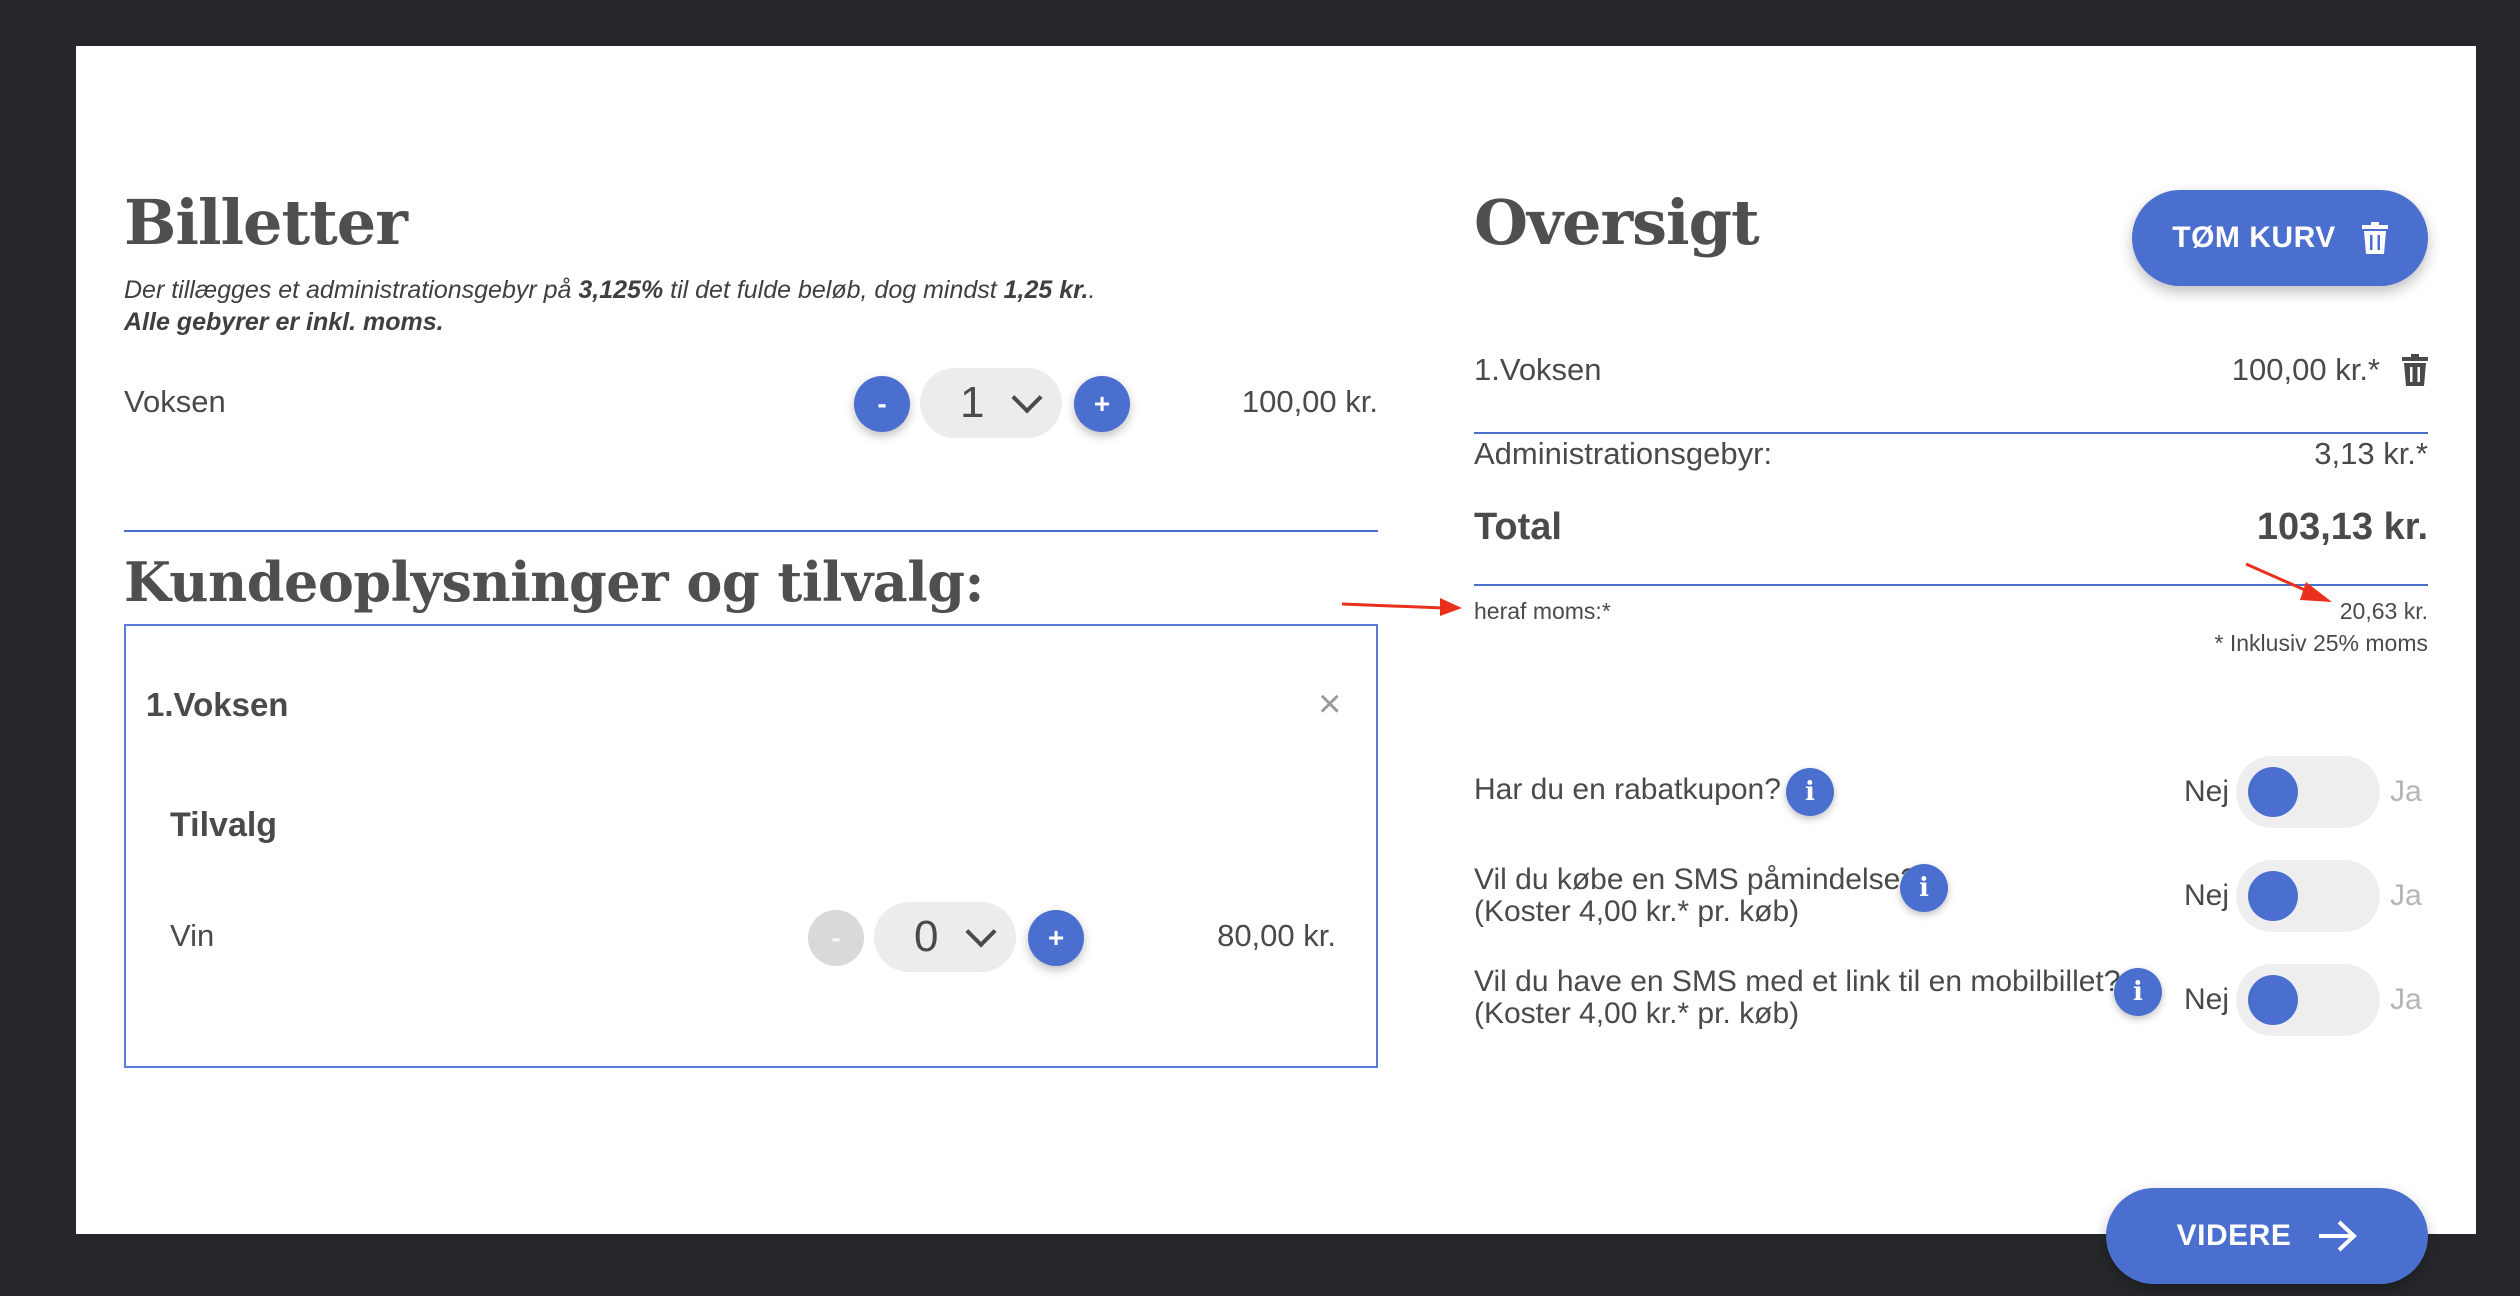 Image resolution: width=2520 pixels, height=1296 pixels. Describe the element at coordinates (266, 222) in the screenshot. I see `tickets-heading: Billetter` at that location.